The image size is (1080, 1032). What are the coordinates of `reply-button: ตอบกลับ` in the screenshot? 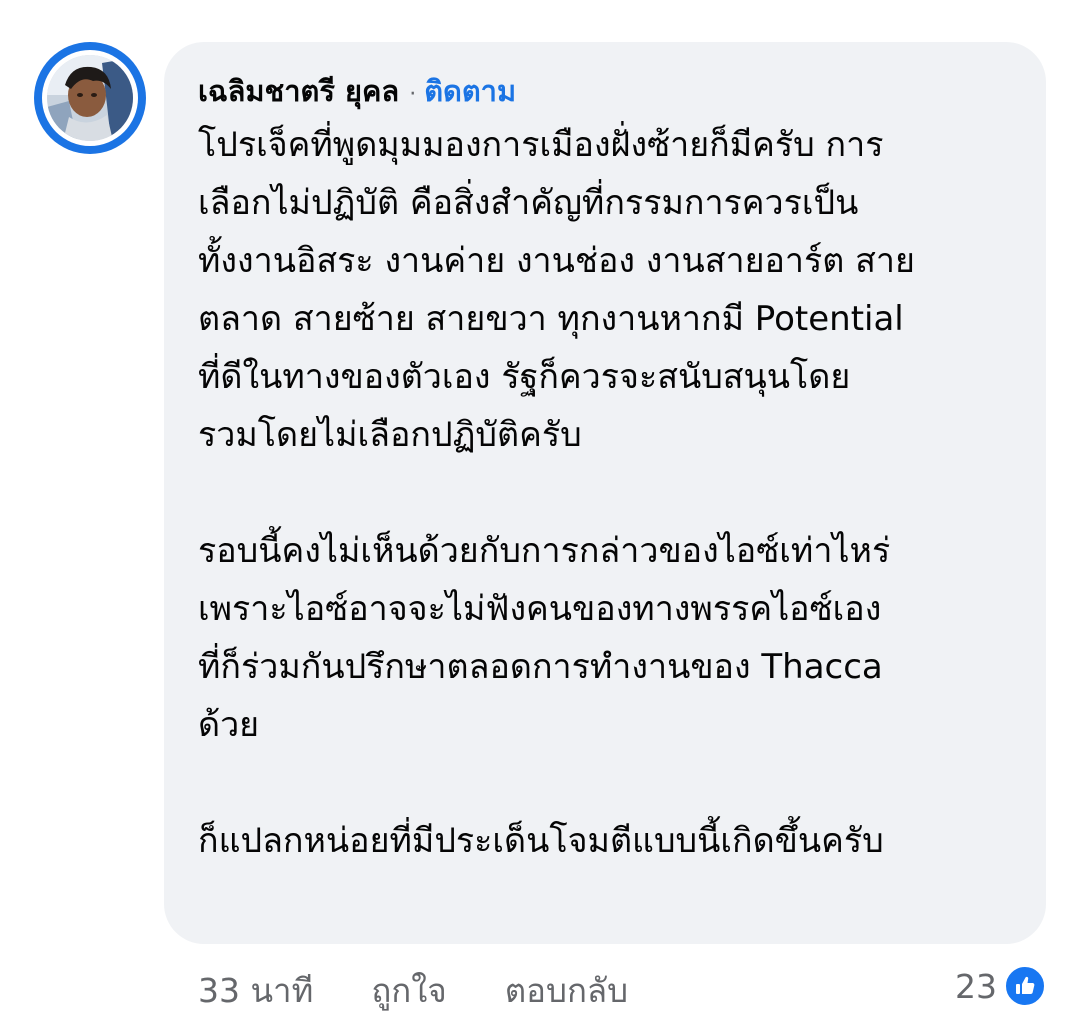 It's located at (566, 990).